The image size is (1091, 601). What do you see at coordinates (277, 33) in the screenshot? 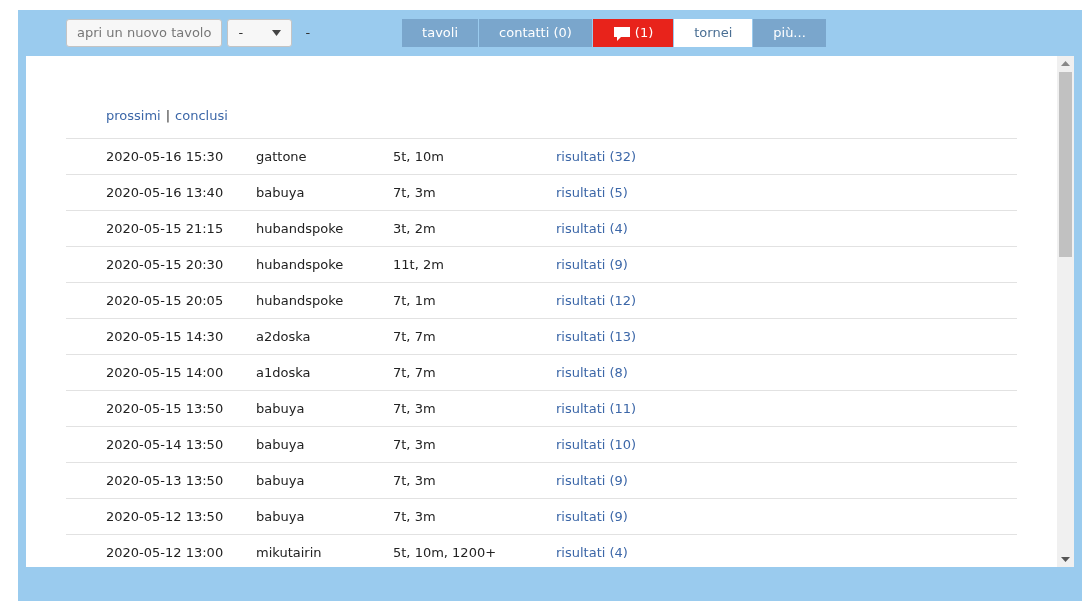
I see `dropdown-caret-icon` at bounding box center [277, 33].